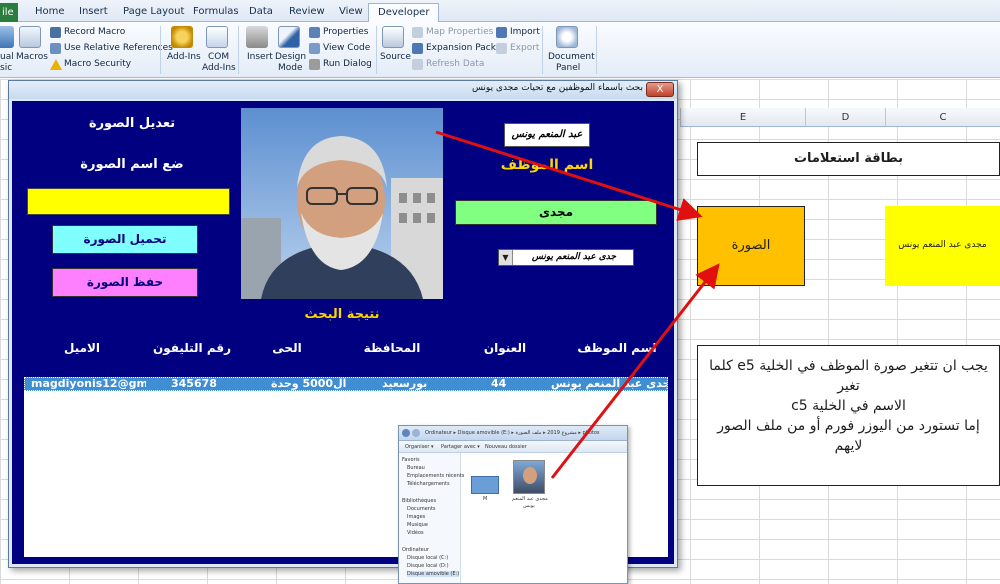  What do you see at coordinates (428, 566) in the screenshot?
I see `nav-item-disk-d: Disque local (D:)` at bounding box center [428, 566].